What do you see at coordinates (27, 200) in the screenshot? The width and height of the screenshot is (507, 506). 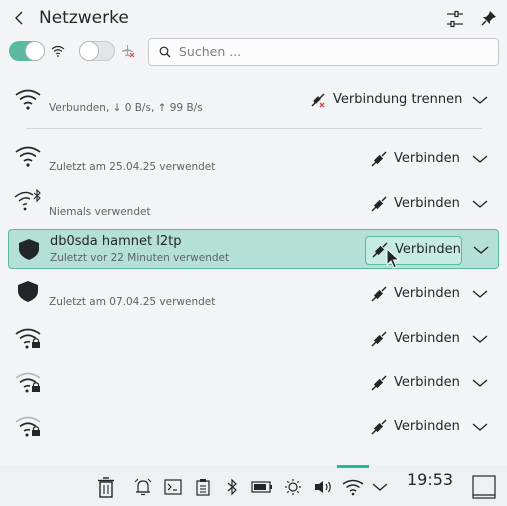 I see `wifi-bluetooth-icon` at bounding box center [27, 200].